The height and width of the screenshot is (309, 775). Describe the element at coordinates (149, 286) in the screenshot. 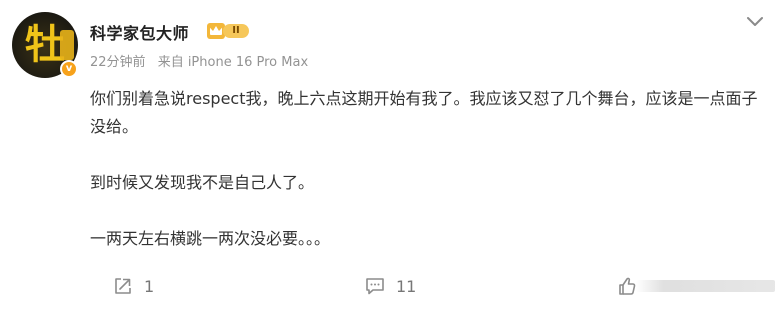

I see `share-count: 1` at that location.